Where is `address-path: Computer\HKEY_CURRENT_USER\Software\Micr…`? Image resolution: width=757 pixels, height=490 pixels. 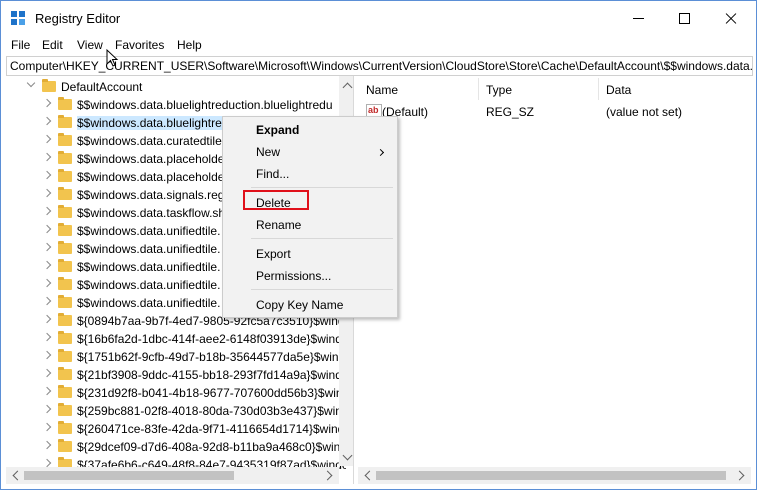 address-path: Computer\HKEY_CURRENT_USER\Software\Micr… is located at coordinates (381, 66).